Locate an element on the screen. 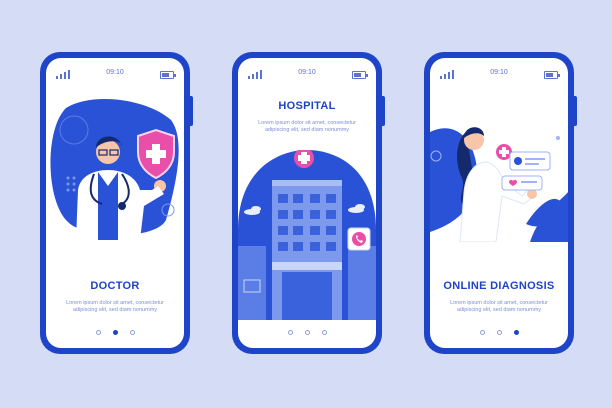 The width and height of the screenshot is (612, 408). screen-title: HOSPITAL is located at coordinates (307, 106).